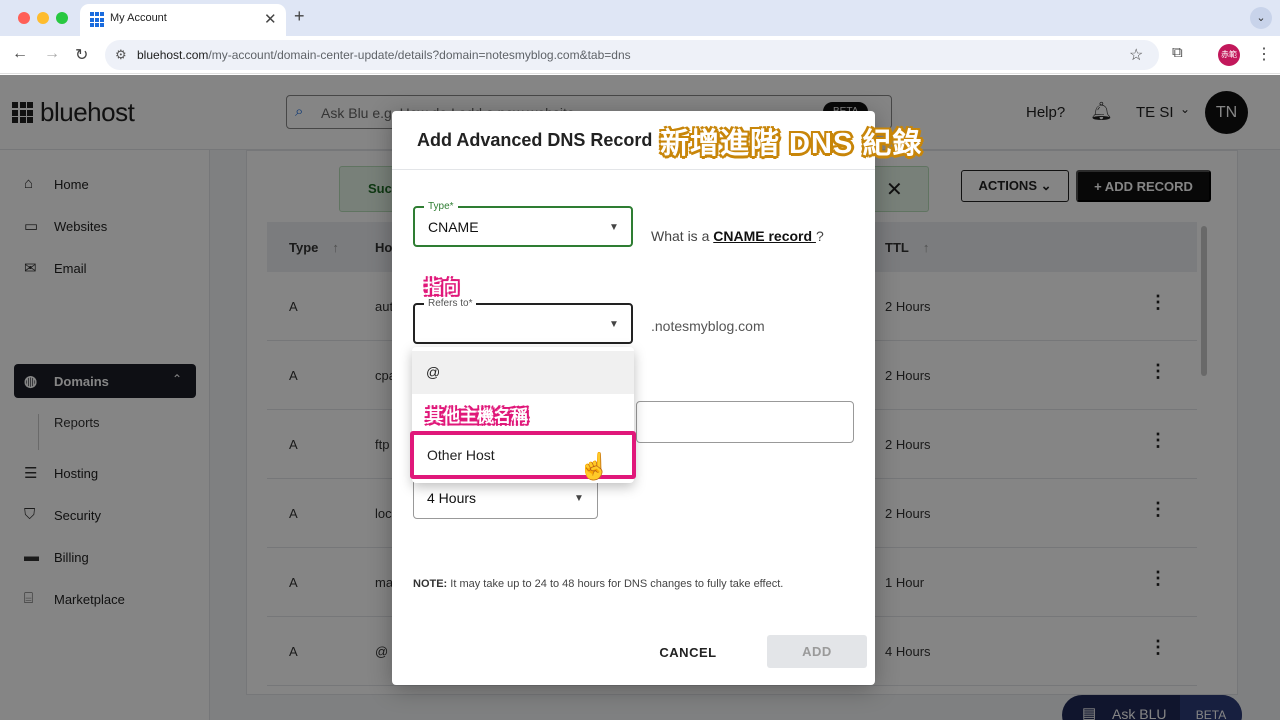 The image size is (1280, 720). I want to click on new-tab-button: +, so click(299, 16).